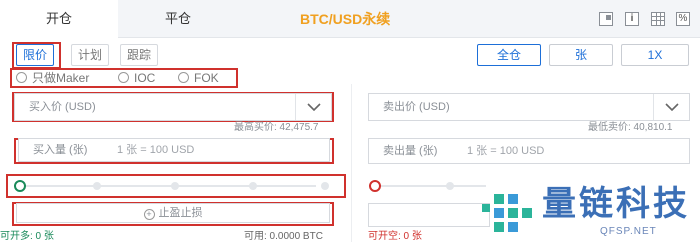 Image resolution: width=700 pixels, height=242 pixels. What do you see at coordinates (630, 127) in the screenshot?
I see `min-sell-price: 最低卖价: 40,810.1` at bounding box center [630, 127].